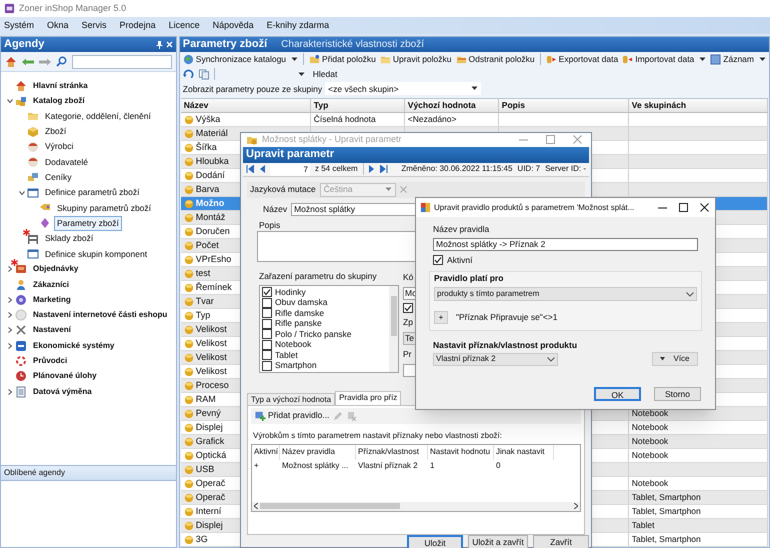 The height and width of the screenshot is (548, 770). I want to click on table-cell-text: Optická, so click(211, 455).